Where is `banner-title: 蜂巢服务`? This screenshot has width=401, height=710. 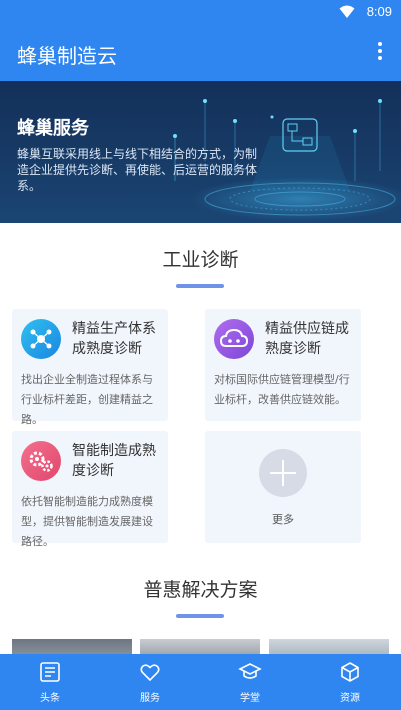
banner-title: 蜂巢服务 is located at coordinates (53, 128).